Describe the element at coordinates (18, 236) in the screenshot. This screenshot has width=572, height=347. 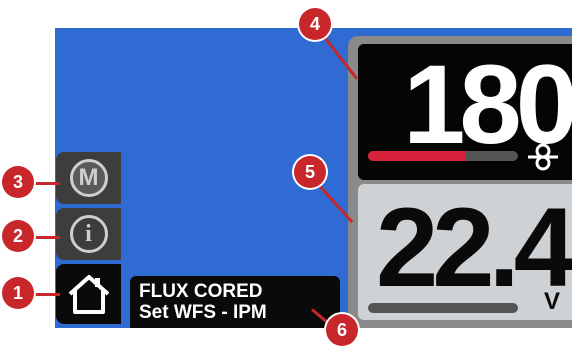
I see `callout-2: 2` at that location.